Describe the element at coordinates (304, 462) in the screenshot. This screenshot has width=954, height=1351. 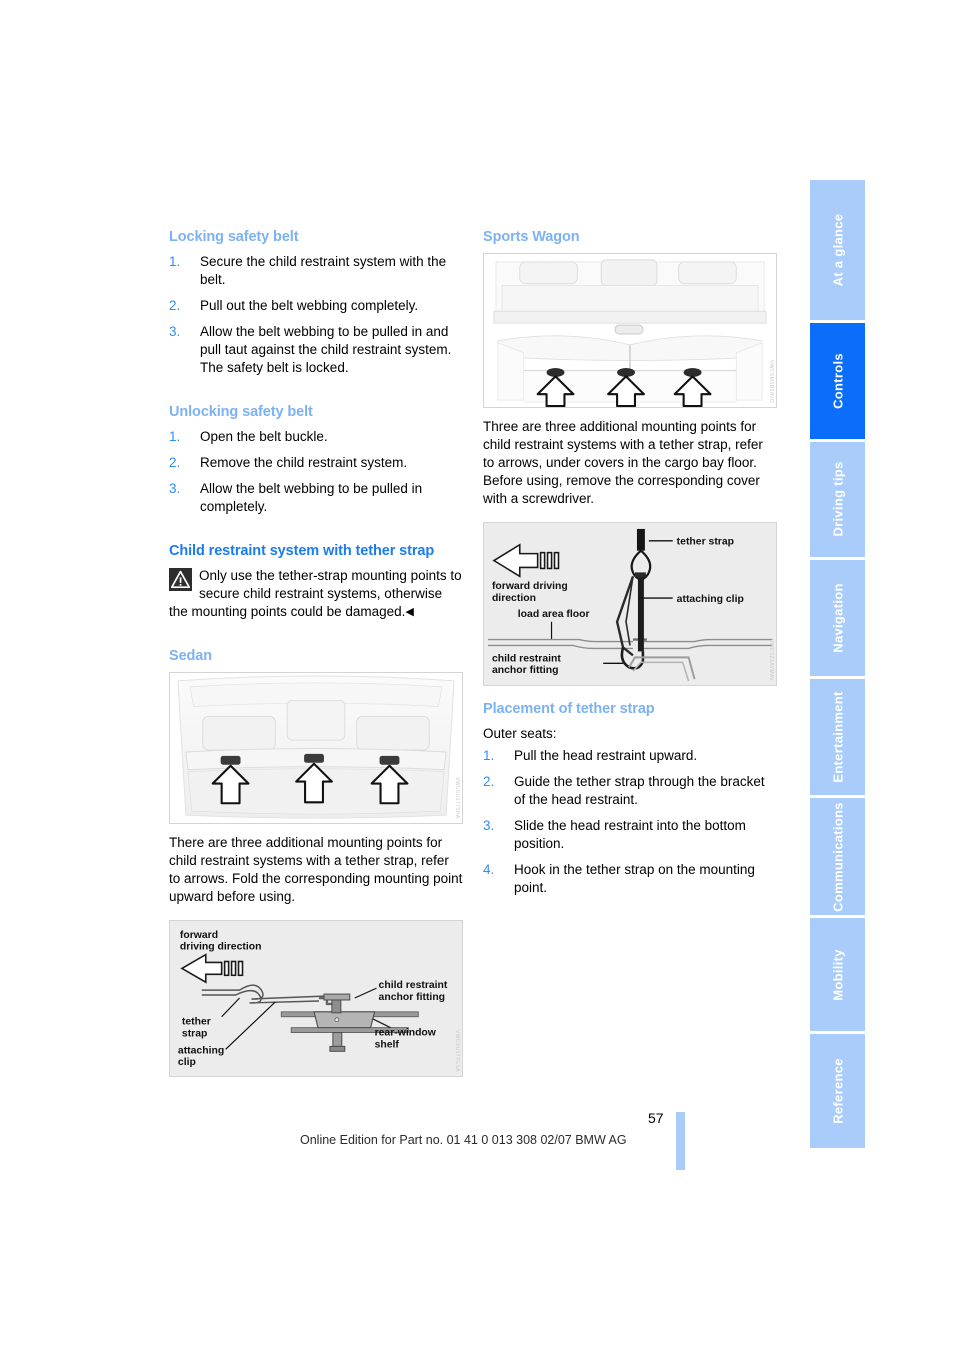
I see `step-text: Remove the child restraint system.` at that location.